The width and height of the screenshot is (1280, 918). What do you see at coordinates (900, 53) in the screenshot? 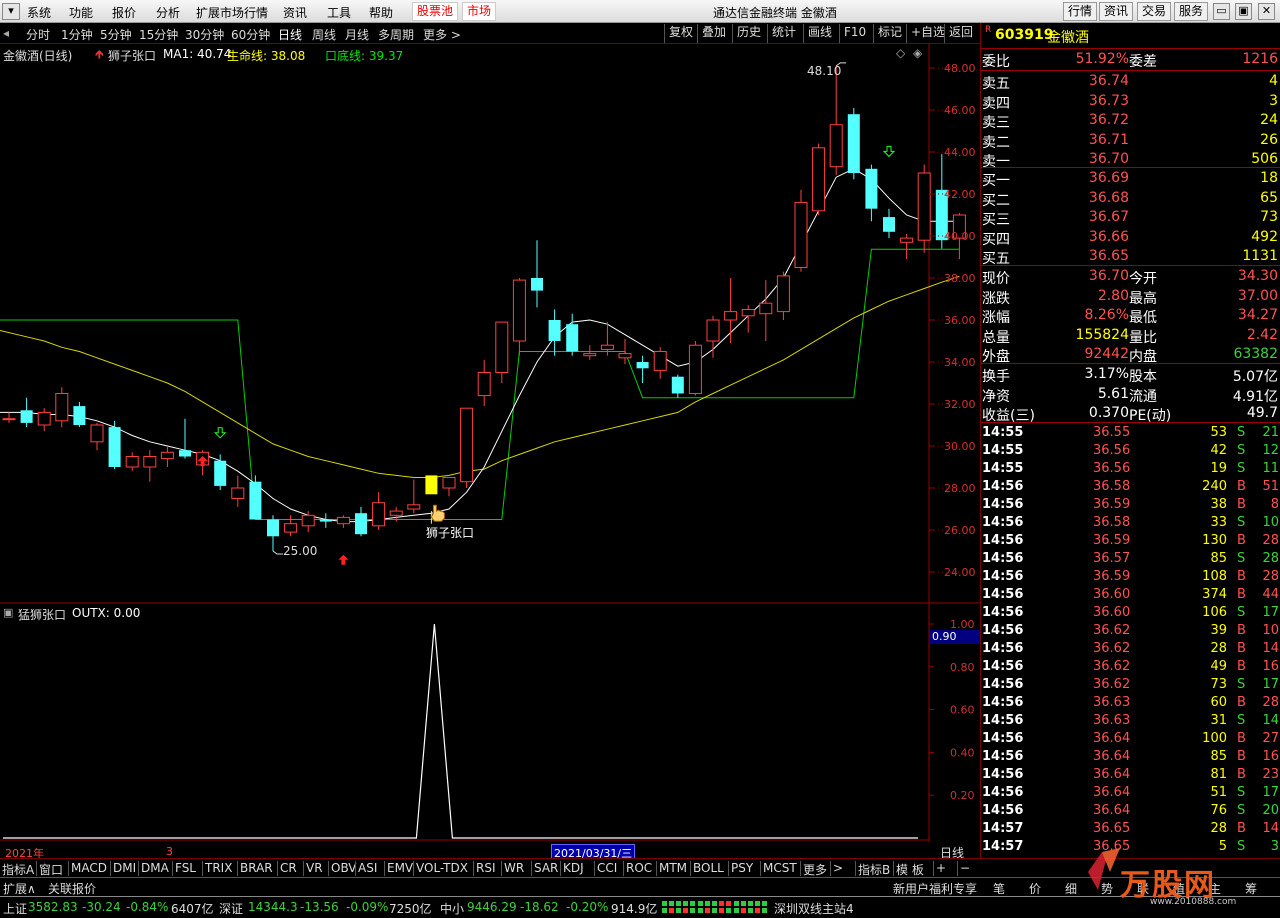
I see `diamond-icon: ◇` at bounding box center [900, 53].